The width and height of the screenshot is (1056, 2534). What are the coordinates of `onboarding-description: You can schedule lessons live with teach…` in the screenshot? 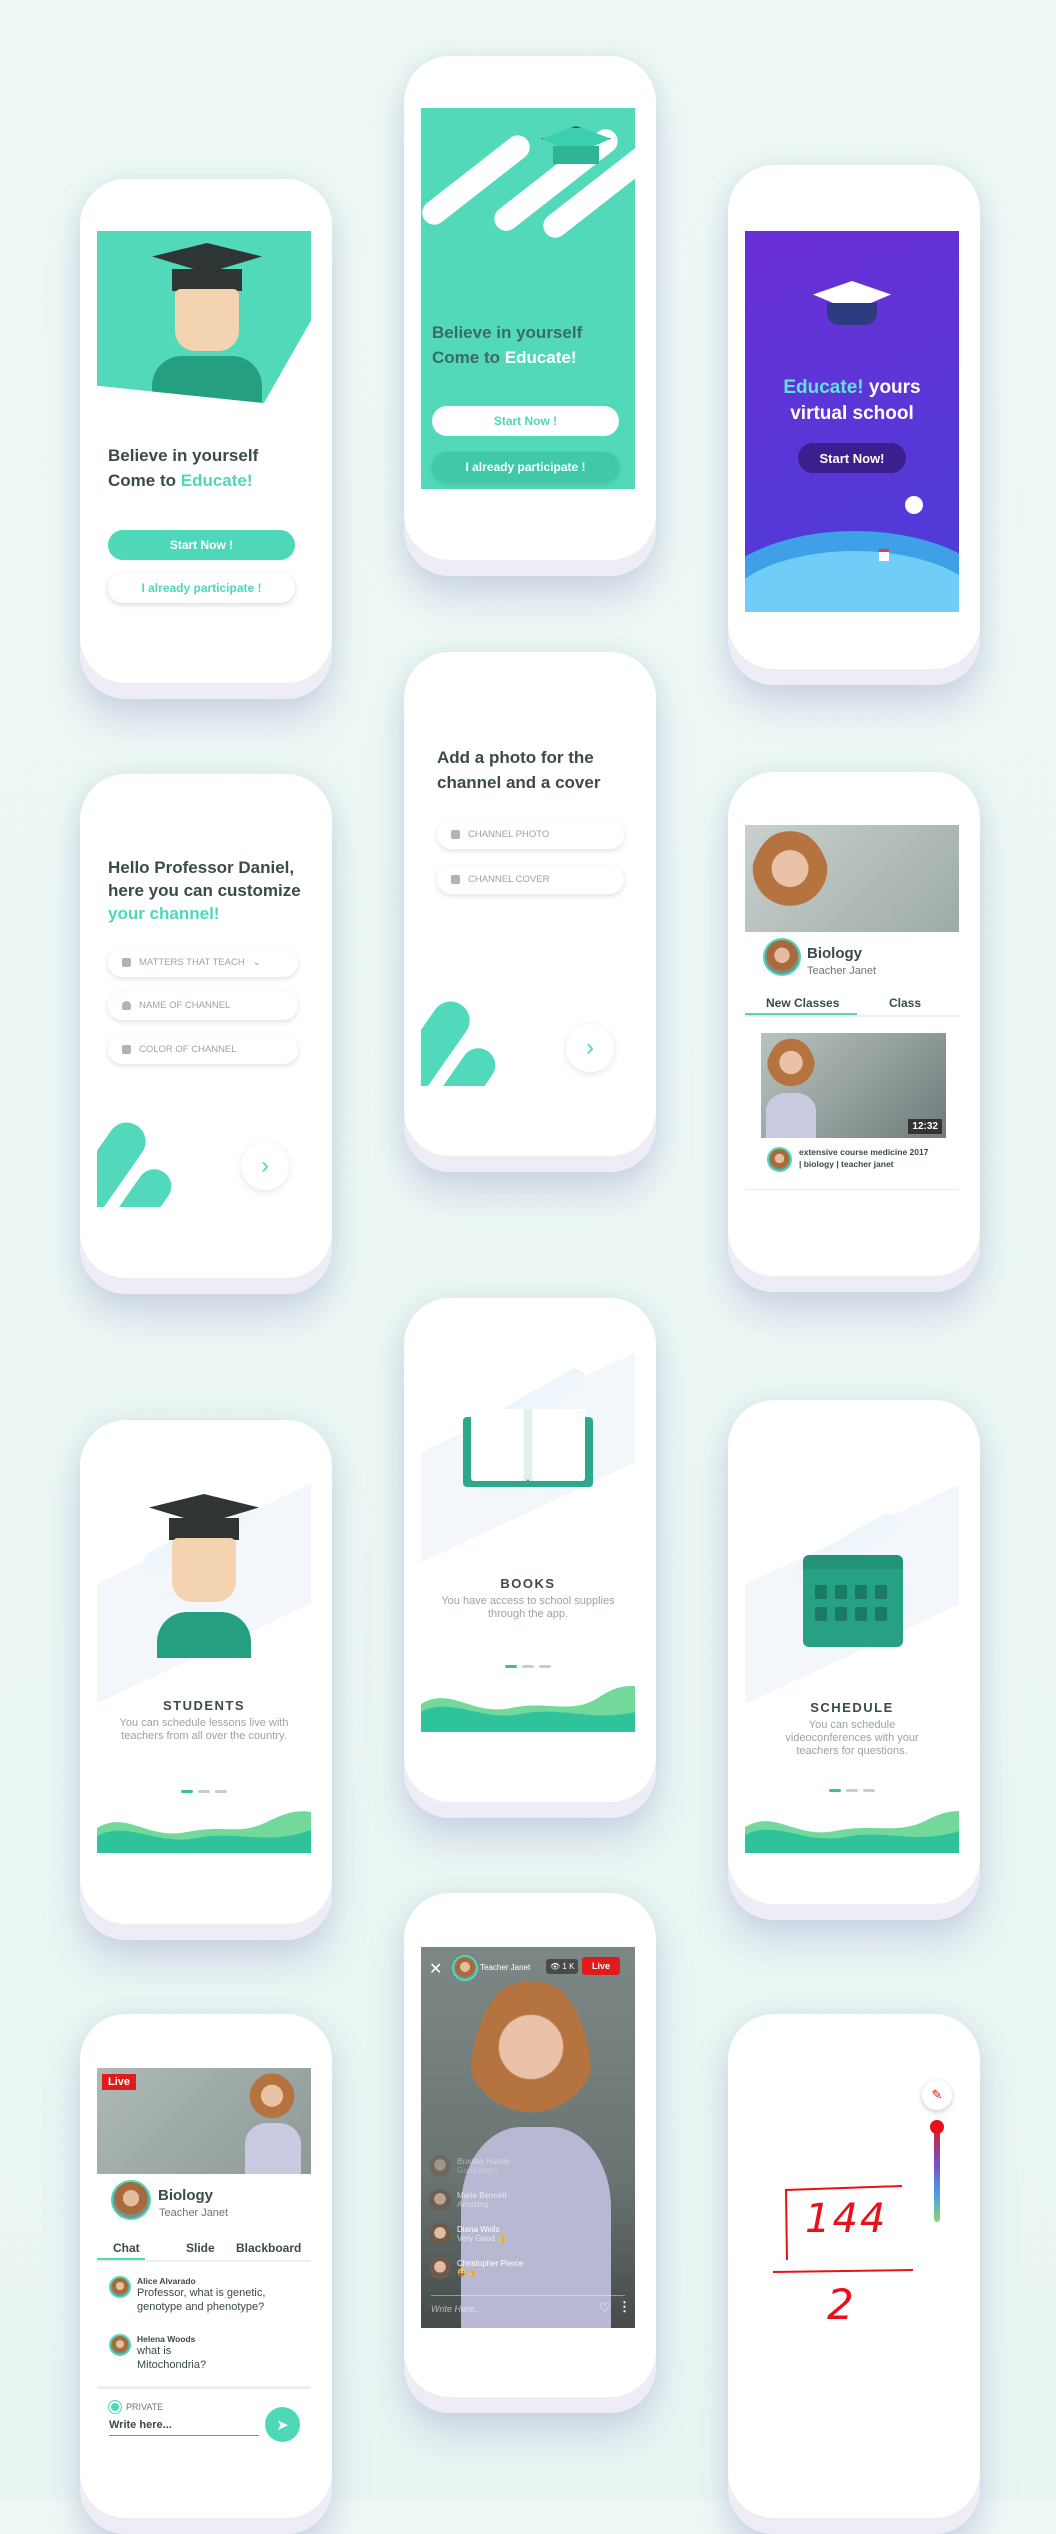 It's located at (204, 1729).